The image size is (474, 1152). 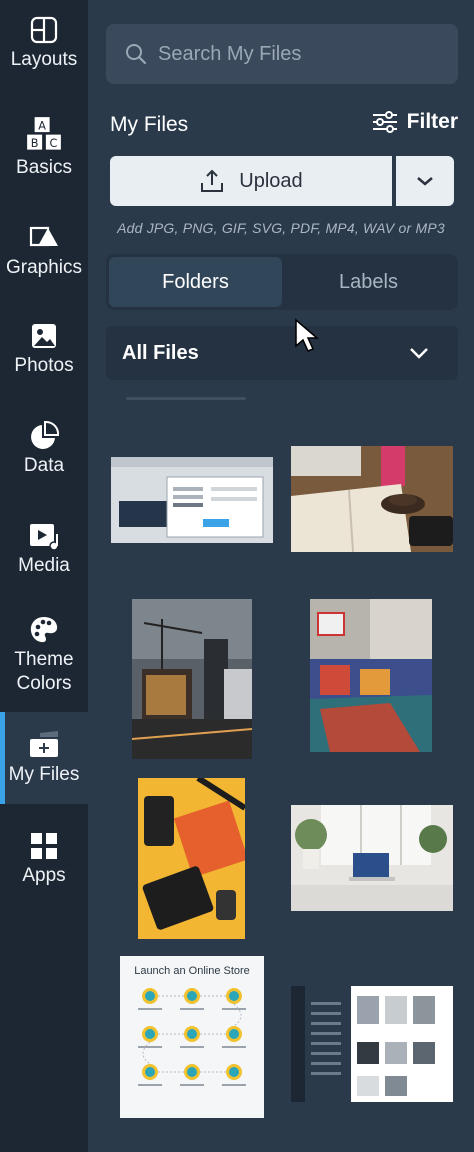 I want to click on search-box, so click(x=282, y=54).